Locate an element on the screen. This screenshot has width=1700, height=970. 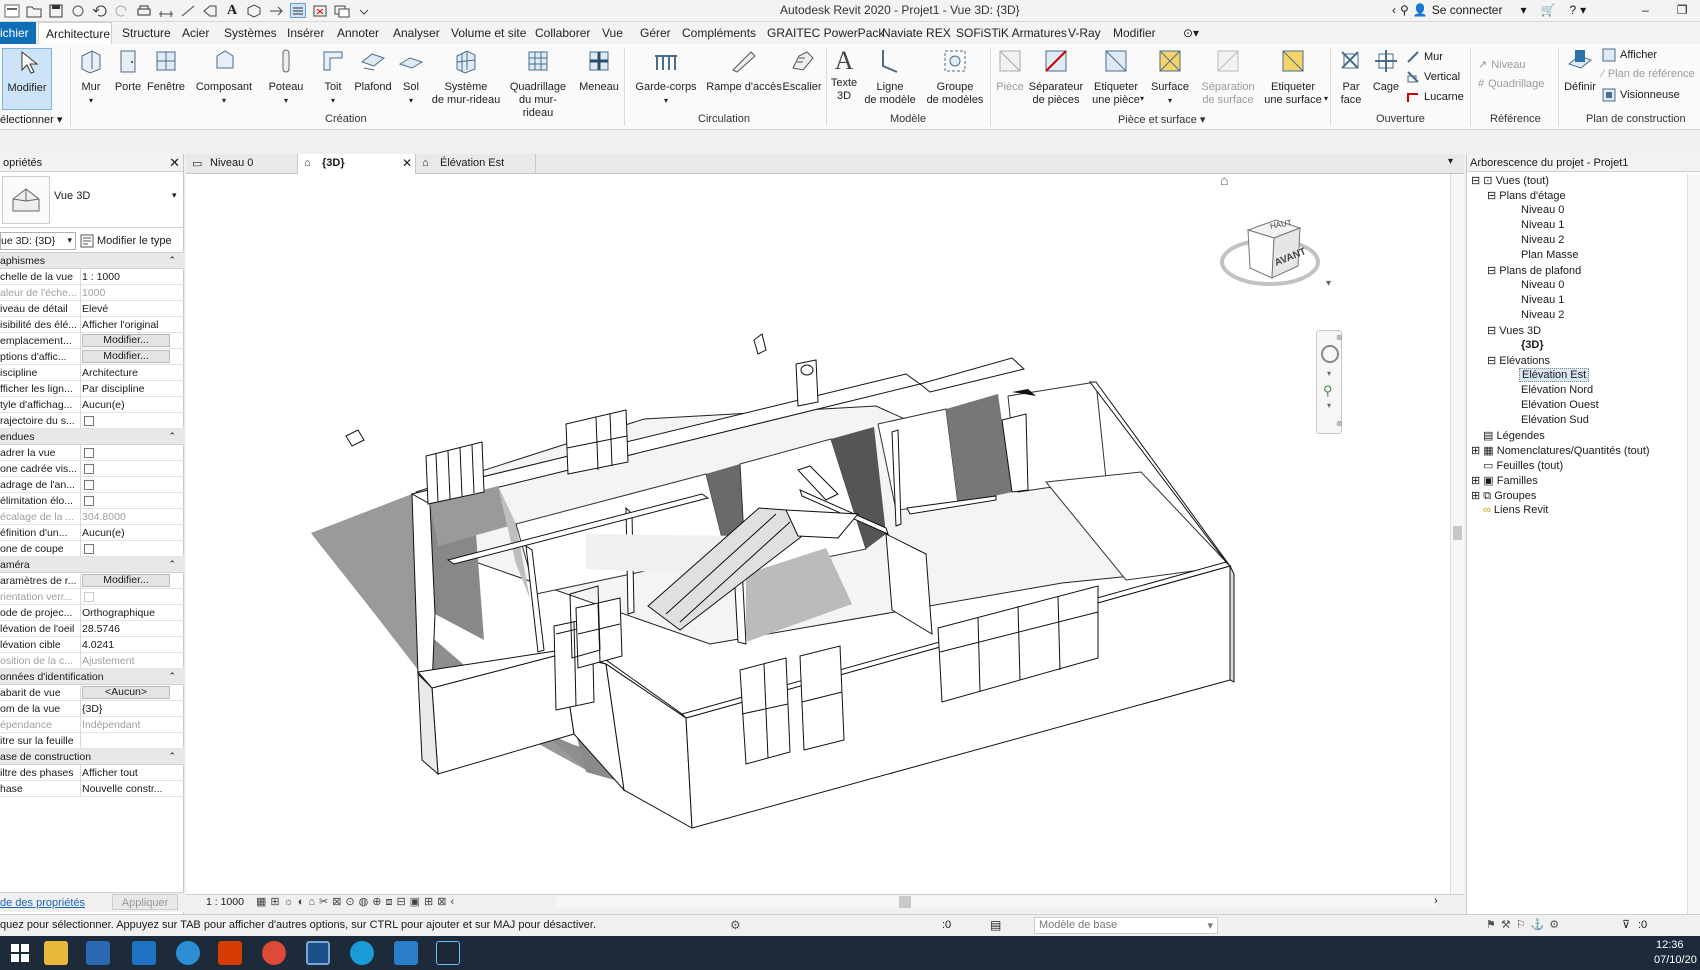
measure-icon is located at coordinates (166, 10).